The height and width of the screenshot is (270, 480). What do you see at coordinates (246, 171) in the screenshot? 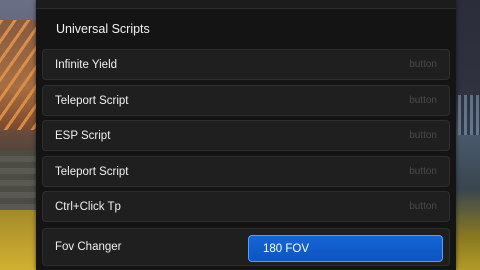
I see `script-button-teleport-script-2: Teleport Script button` at bounding box center [246, 171].